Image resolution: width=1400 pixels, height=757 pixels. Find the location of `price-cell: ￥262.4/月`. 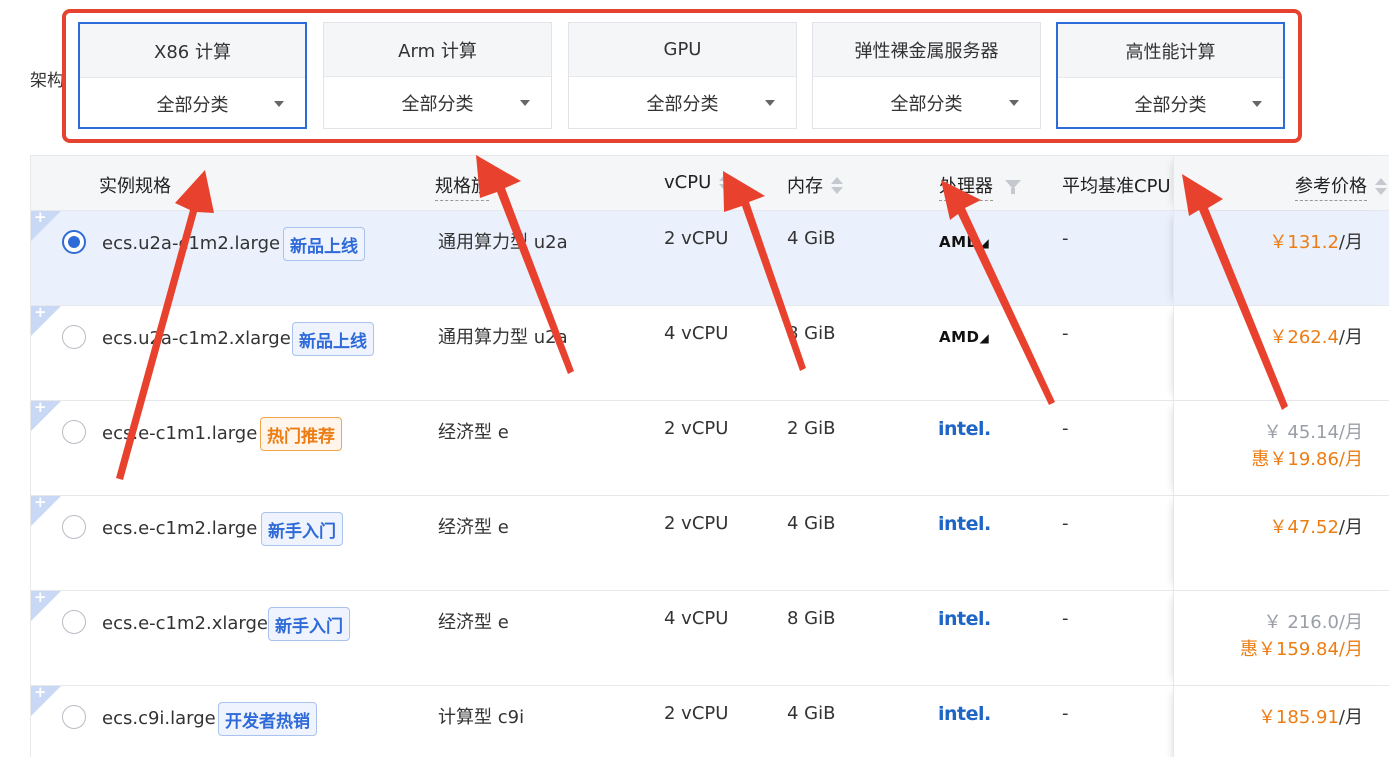

price-cell: ￥262.4/月 is located at coordinates (1281, 353).